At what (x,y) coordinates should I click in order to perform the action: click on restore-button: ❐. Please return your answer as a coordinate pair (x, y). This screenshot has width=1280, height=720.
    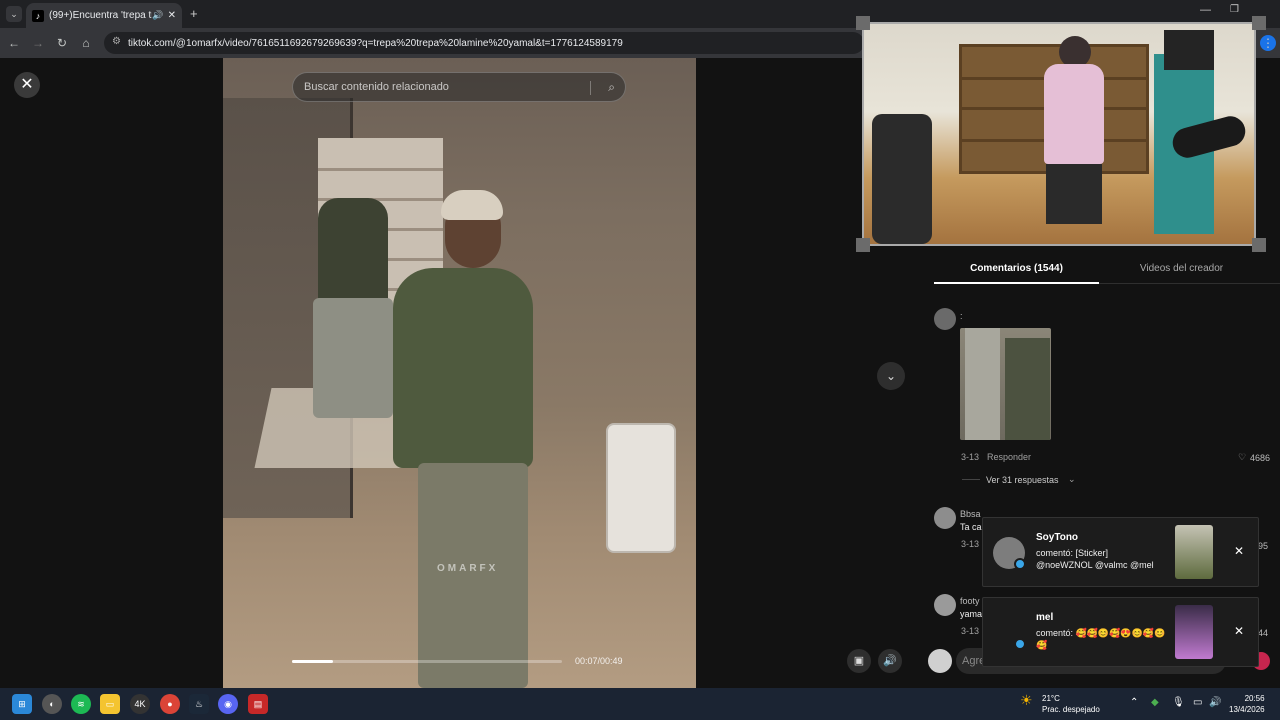
    Looking at the image, I should click on (1234, 9).